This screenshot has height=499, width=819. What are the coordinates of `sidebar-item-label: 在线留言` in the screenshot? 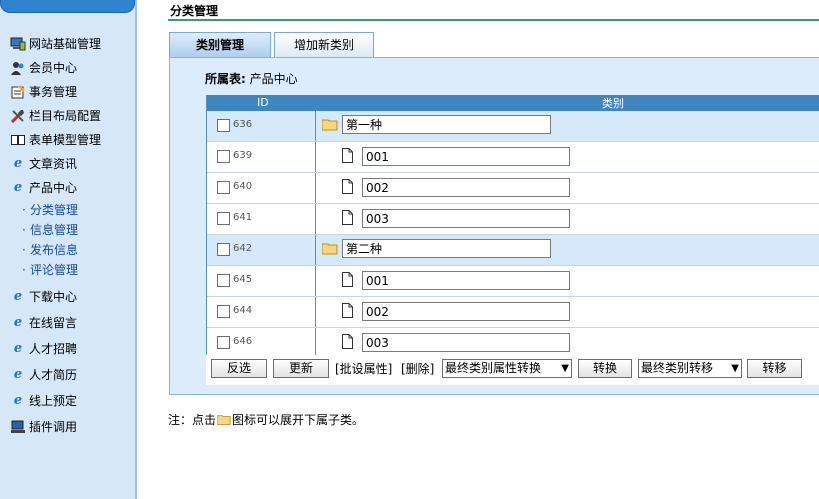 It's located at (53, 323).